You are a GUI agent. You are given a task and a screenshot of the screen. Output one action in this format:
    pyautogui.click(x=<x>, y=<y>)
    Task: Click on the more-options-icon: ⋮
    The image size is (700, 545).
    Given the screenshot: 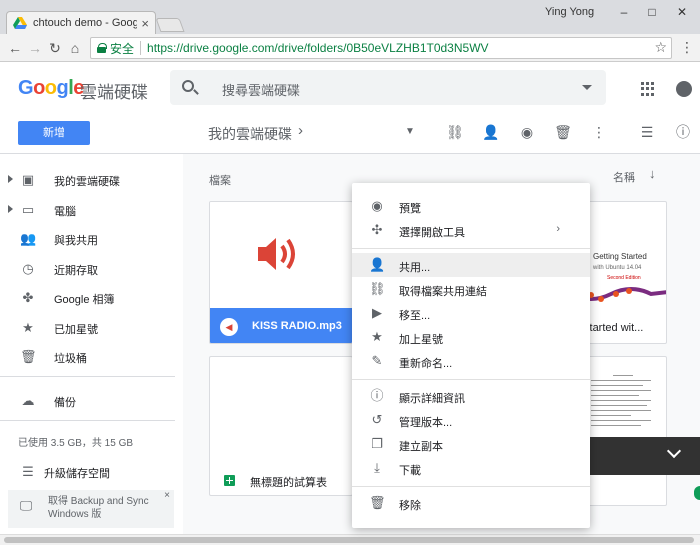 What is the action you would take?
    pyautogui.click(x=599, y=132)
    